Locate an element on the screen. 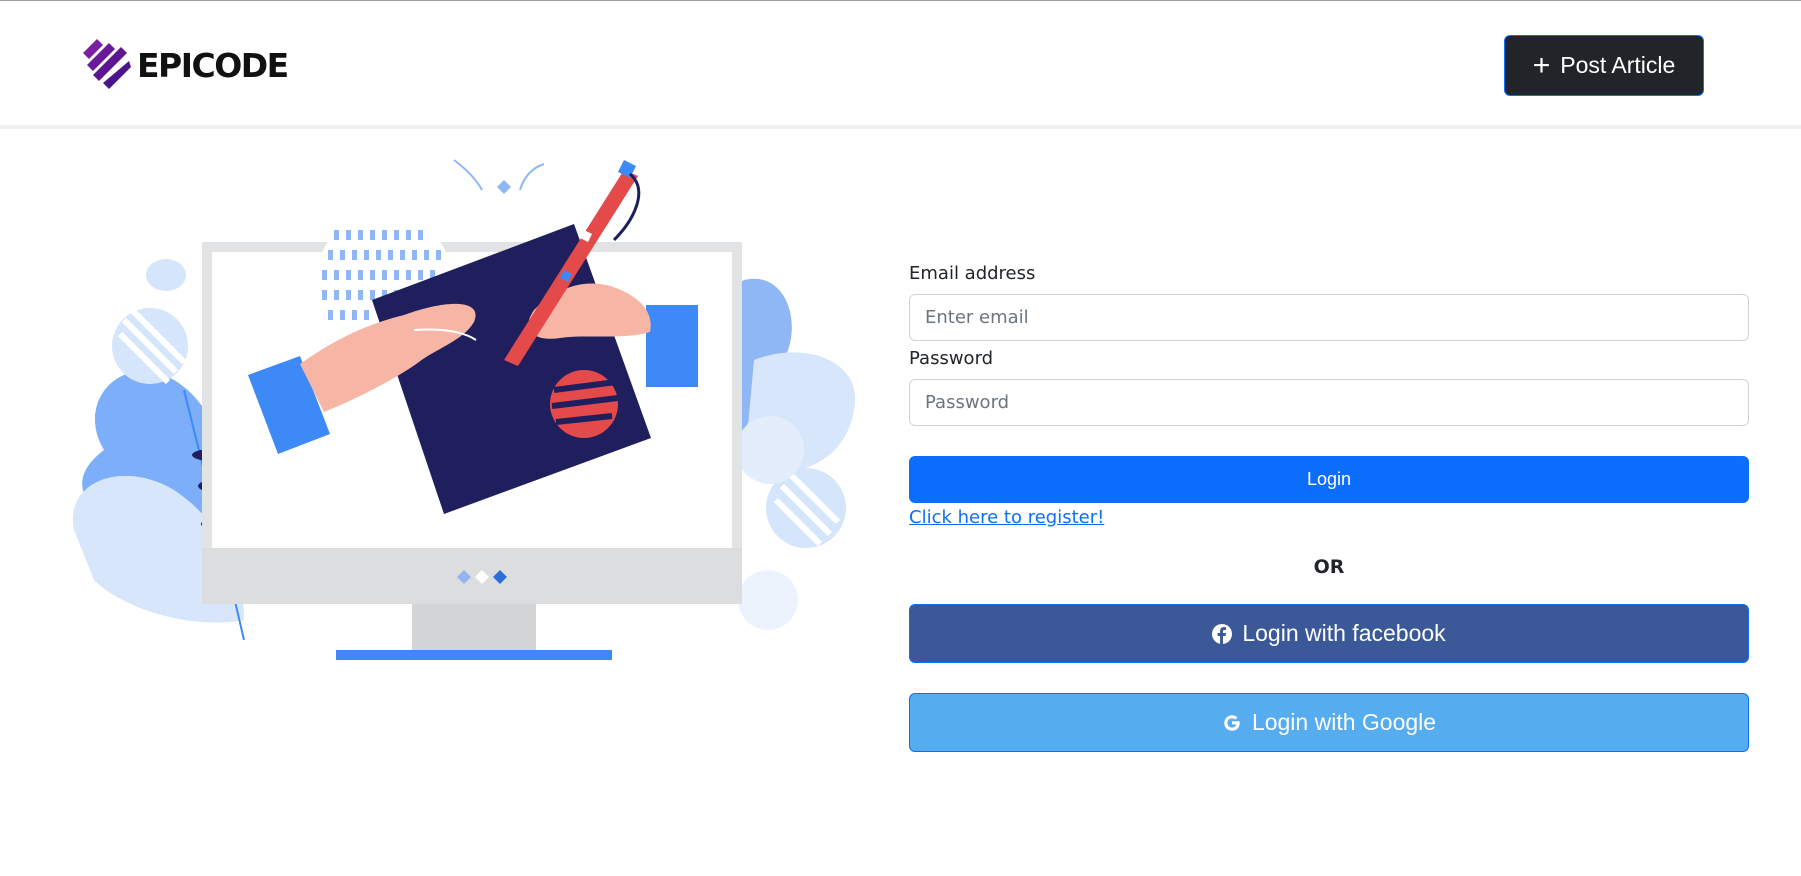 Image resolution: width=1801 pixels, height=876 pixels. epicode-logo-icon is located at coordinates (107, 64).